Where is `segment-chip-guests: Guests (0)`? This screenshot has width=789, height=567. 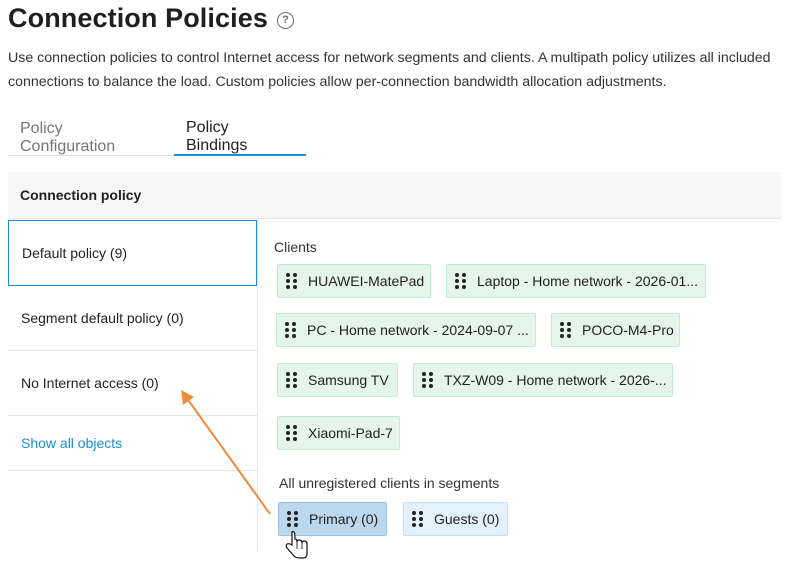
segment-chip-guests: Guests (0) is located at coordinates (455, 519).